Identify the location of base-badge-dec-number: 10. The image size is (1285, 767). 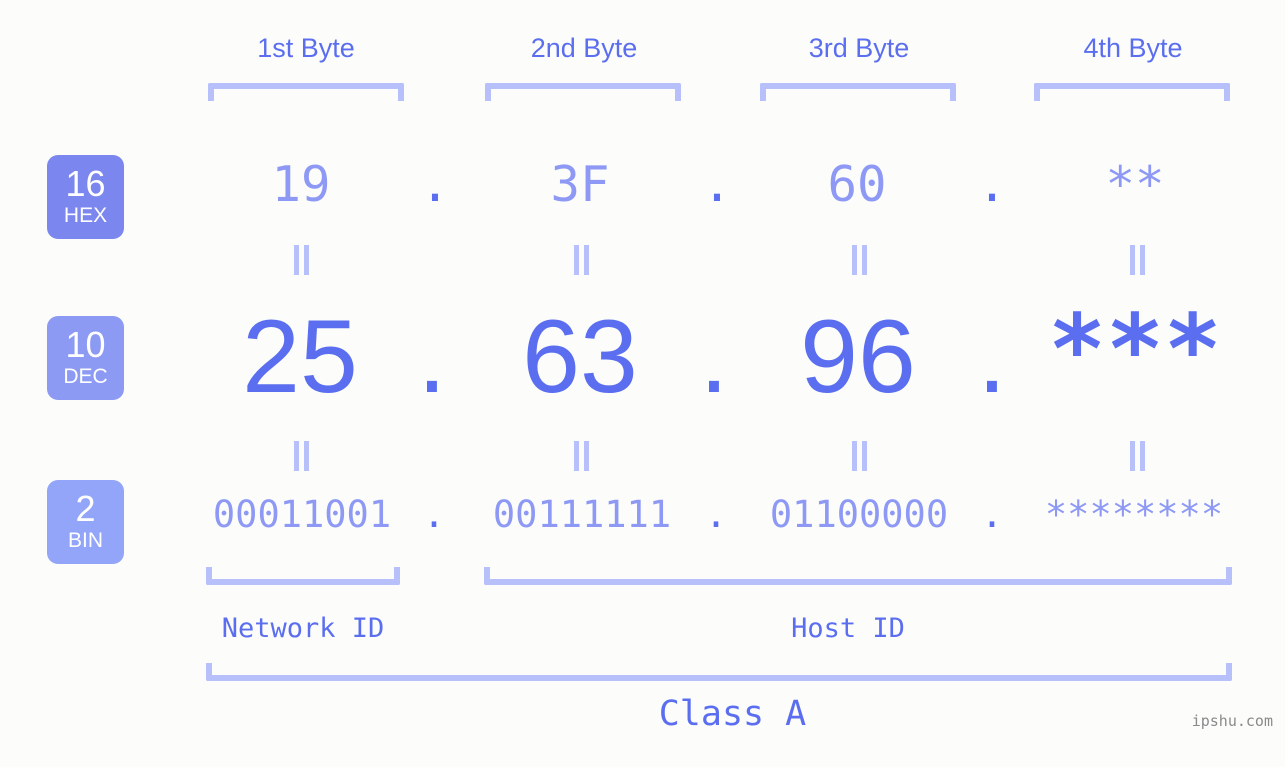
(85, 344).